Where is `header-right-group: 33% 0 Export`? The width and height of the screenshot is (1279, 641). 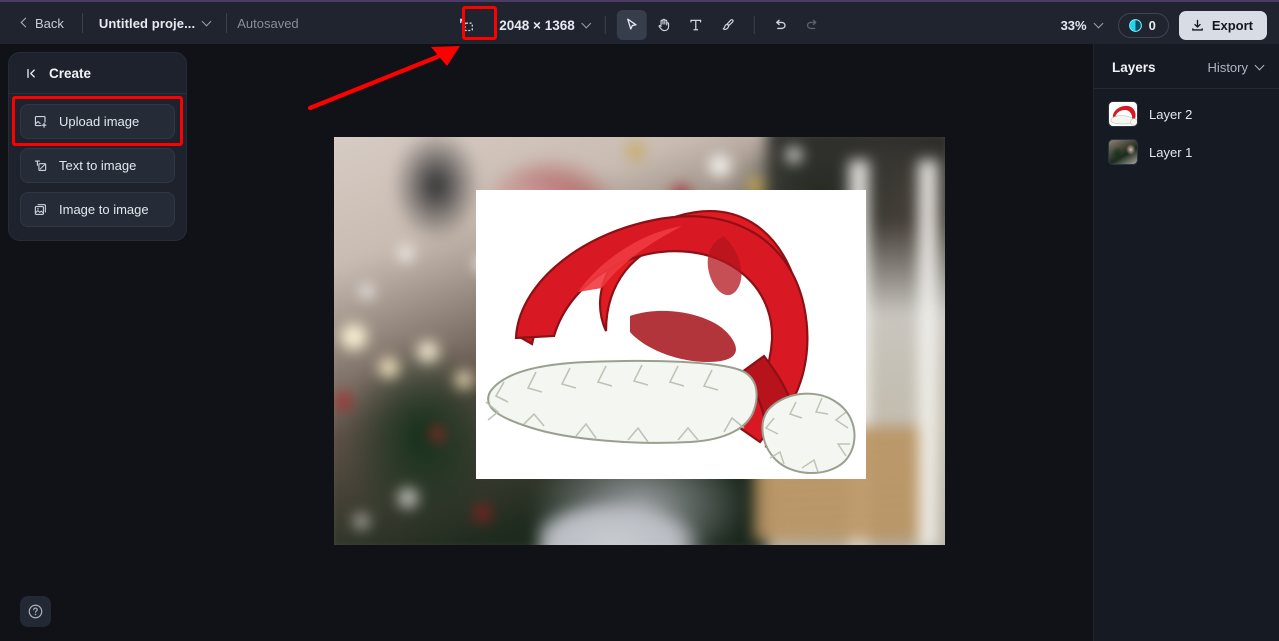
header-right-group: 33% 0 Export is located at coordinates (1161, 25).